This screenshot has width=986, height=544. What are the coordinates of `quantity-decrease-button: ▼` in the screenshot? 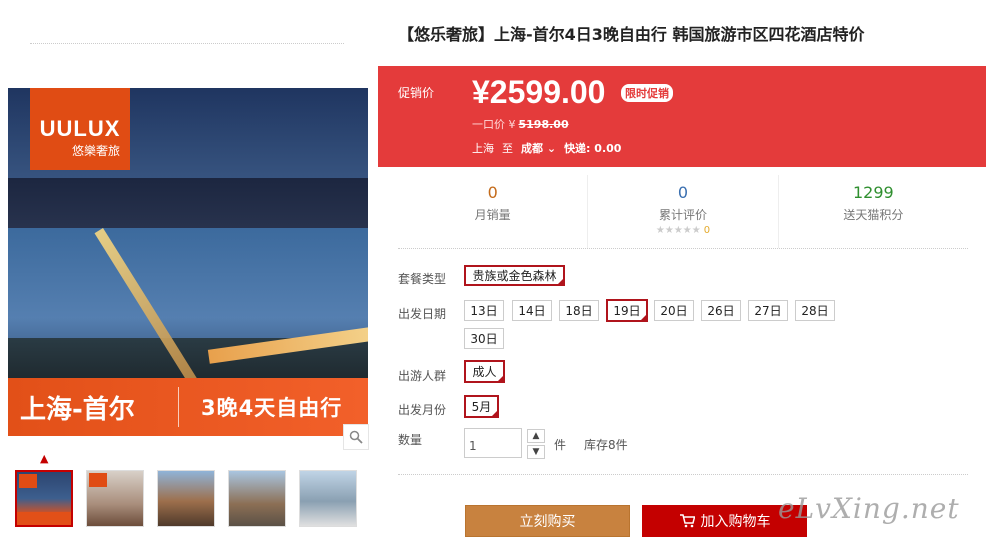 It's located at (536, 452).